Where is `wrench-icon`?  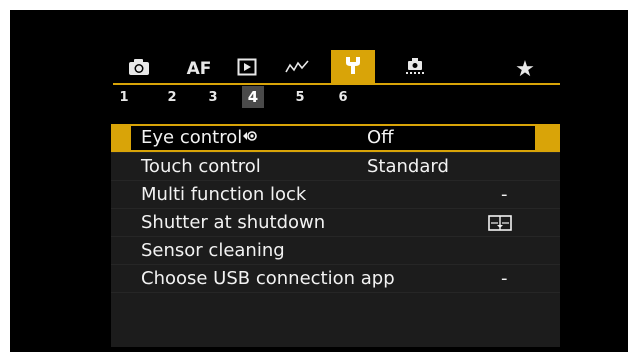
wrench-icon is located at coordinates (353, 67).